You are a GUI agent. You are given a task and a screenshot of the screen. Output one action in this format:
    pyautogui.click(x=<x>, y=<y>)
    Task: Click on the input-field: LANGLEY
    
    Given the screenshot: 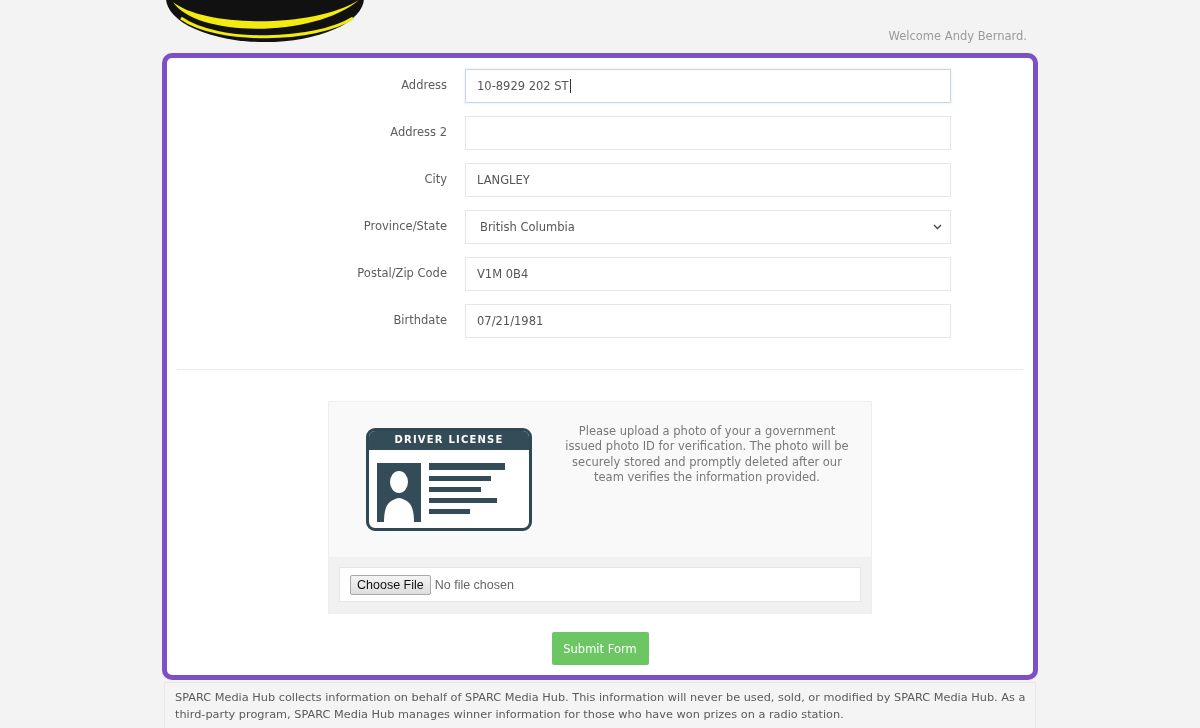 What is the action you would take?
    pyautogui.click(x=708, y=180)
    